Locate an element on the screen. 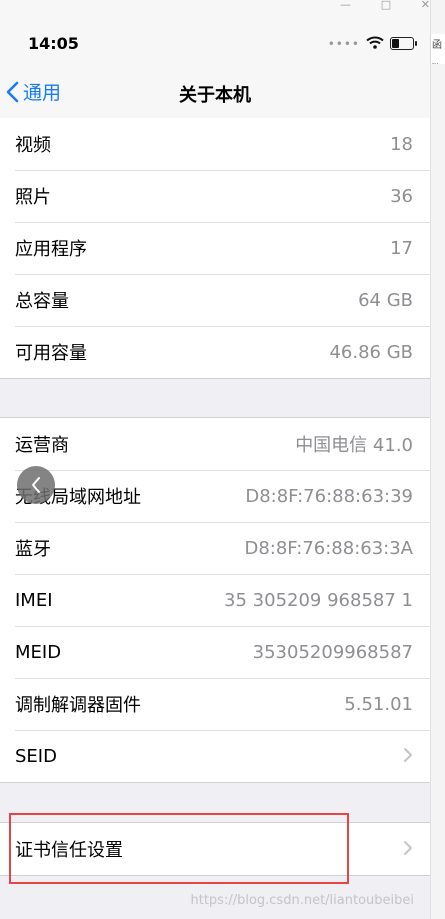 Image resolution: width=445 pixels, height=919 pixels. row-value: 17 is located at coordinates (401, 248).